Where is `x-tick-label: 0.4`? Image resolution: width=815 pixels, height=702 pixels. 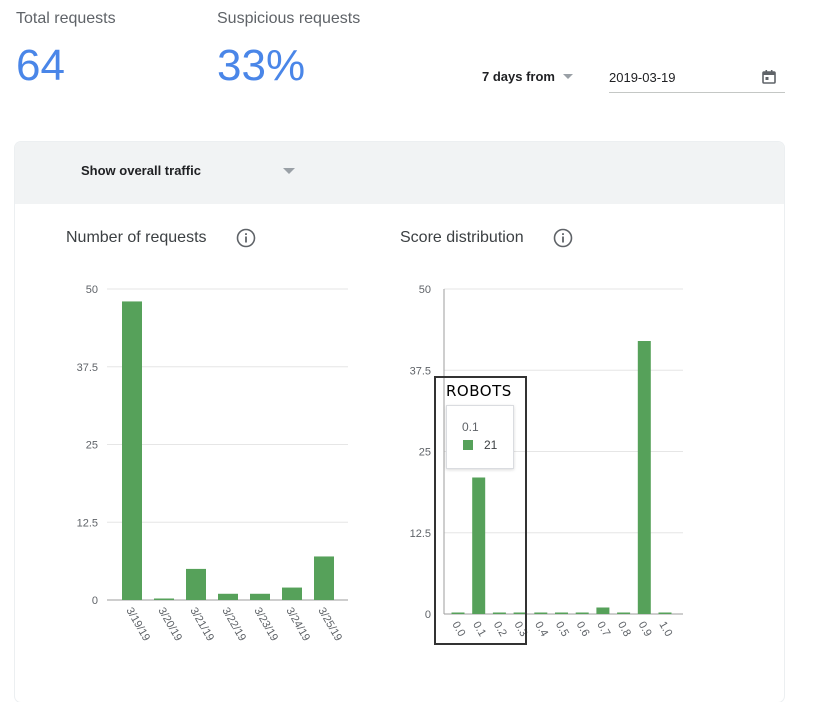 x-tick-label: 0.4 is located at coordinates (541, 629).